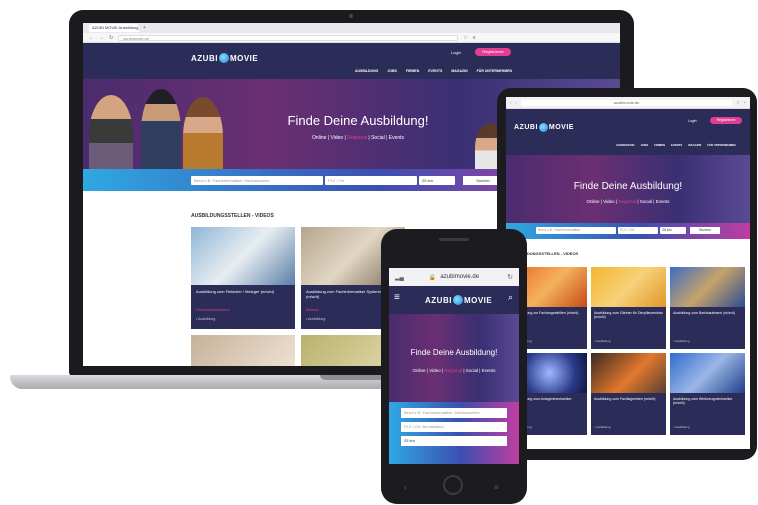 Image resolution: width=758 pixels, height=505 pixels. What do you see at coordinates (459, 277) in the screenshot?
I see `phone-address-field: azubimovie.de` at bounding box center [459, 277].